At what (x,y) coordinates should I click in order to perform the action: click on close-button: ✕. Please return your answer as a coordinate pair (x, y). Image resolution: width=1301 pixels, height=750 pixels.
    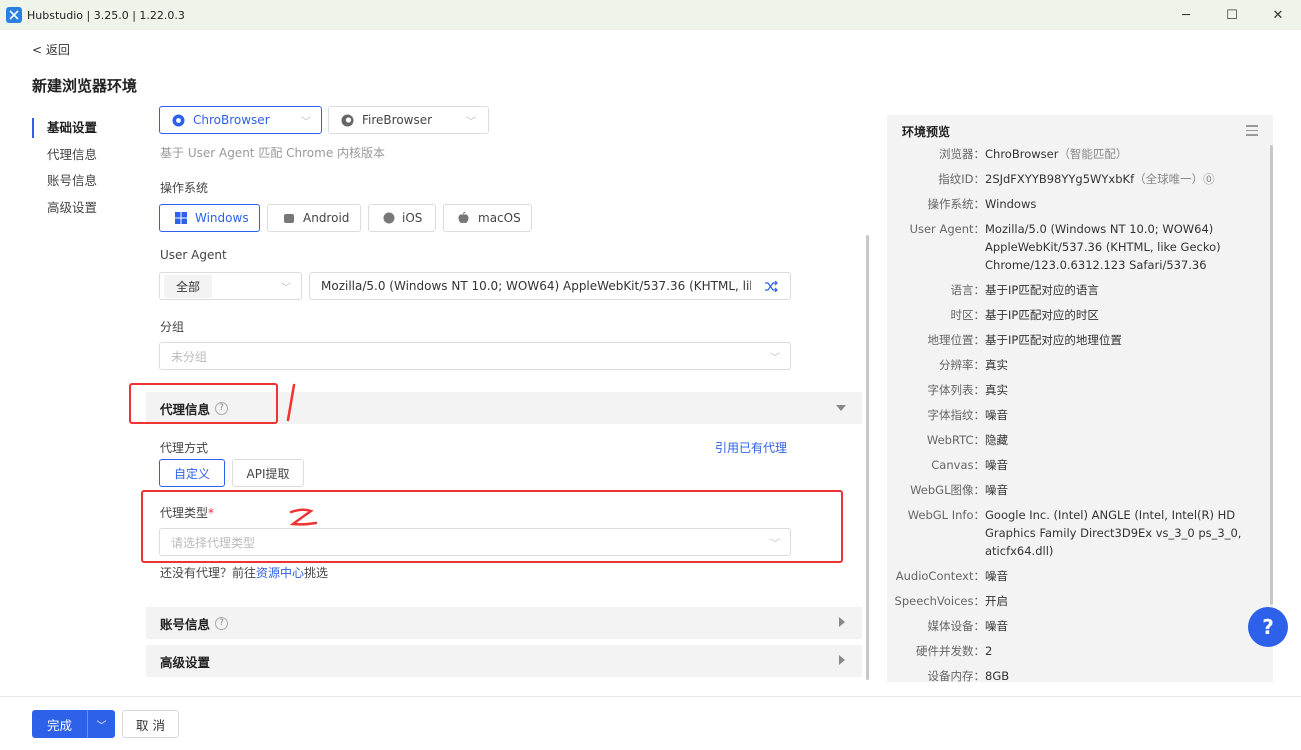
    Looking at the image, I should click on (1278, 15).